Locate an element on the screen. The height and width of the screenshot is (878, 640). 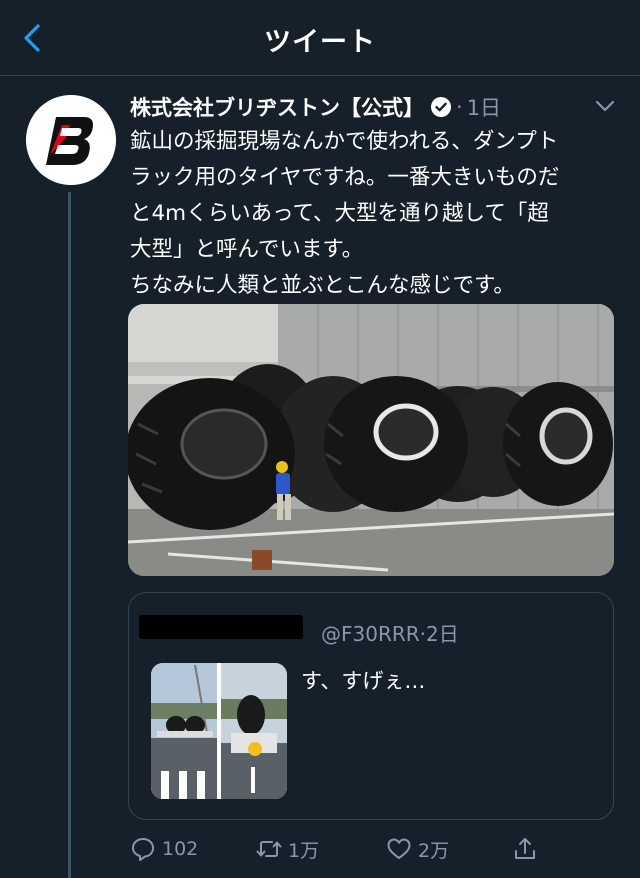
thread-line is located at coordinates (69, 535).